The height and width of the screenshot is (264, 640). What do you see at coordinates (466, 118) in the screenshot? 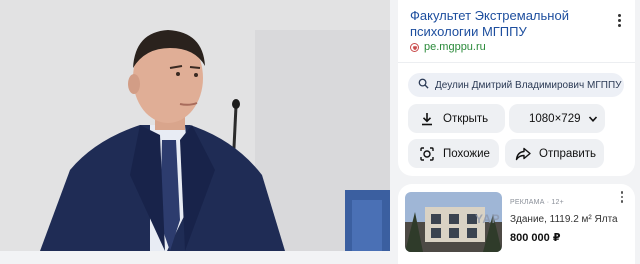
I see `open-button-label: Открыть` at bounding box center [466, 118].